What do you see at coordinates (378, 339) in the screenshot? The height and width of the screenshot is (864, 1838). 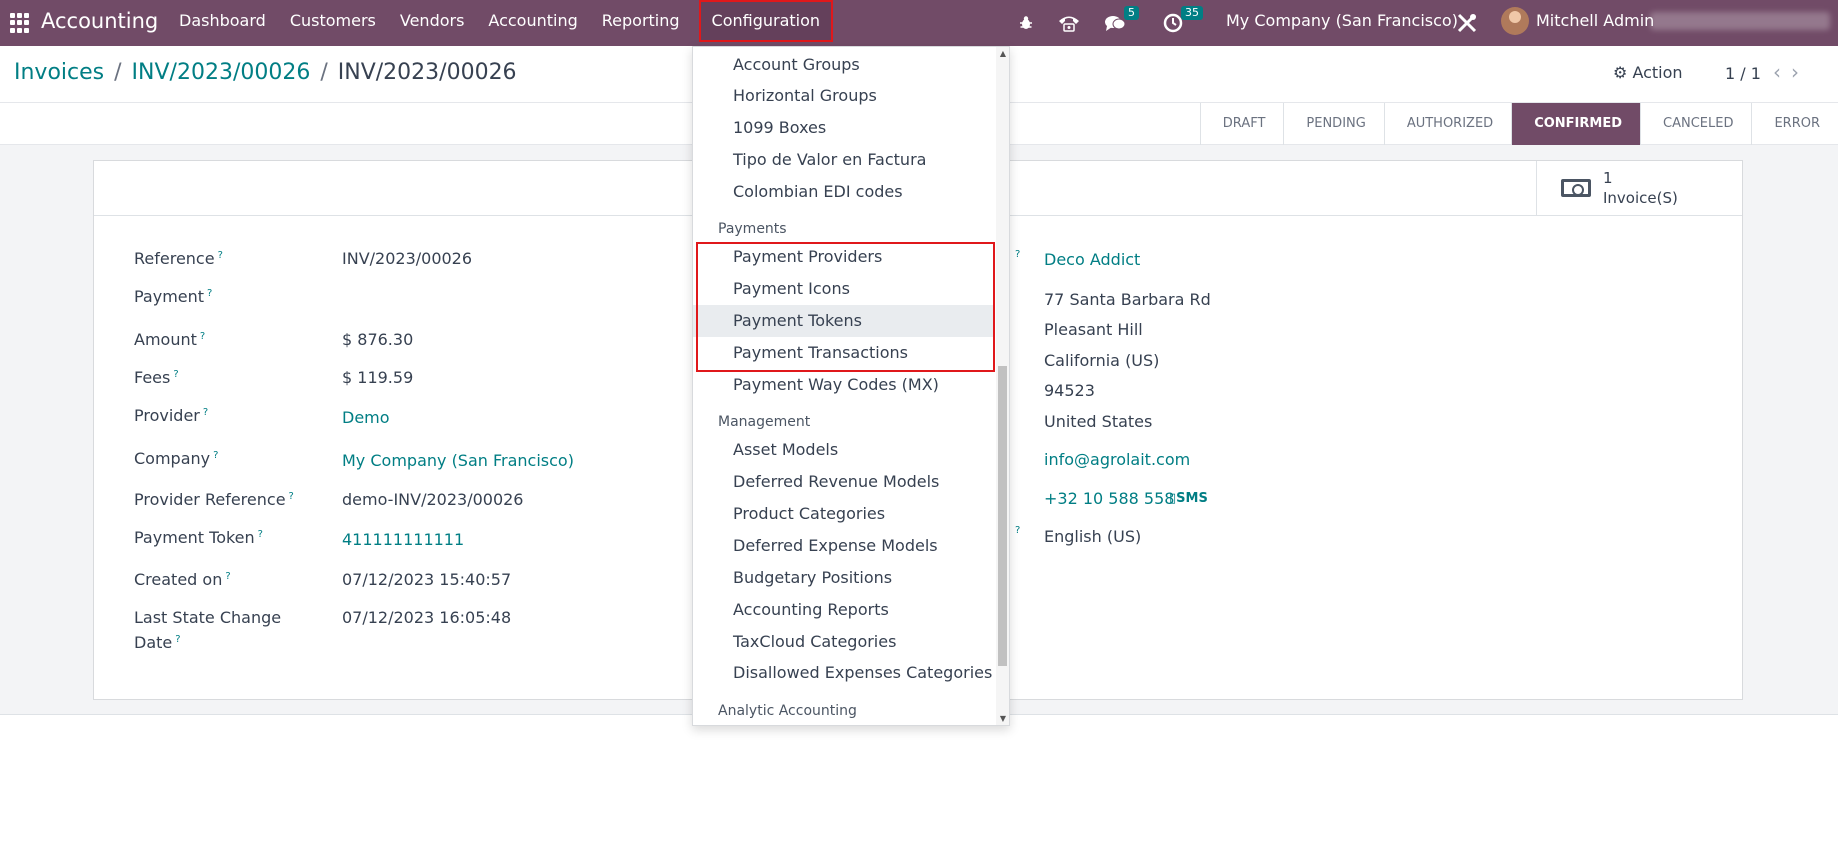 I see `value-amount: $ 876.30` at bounding box center [378, 339].